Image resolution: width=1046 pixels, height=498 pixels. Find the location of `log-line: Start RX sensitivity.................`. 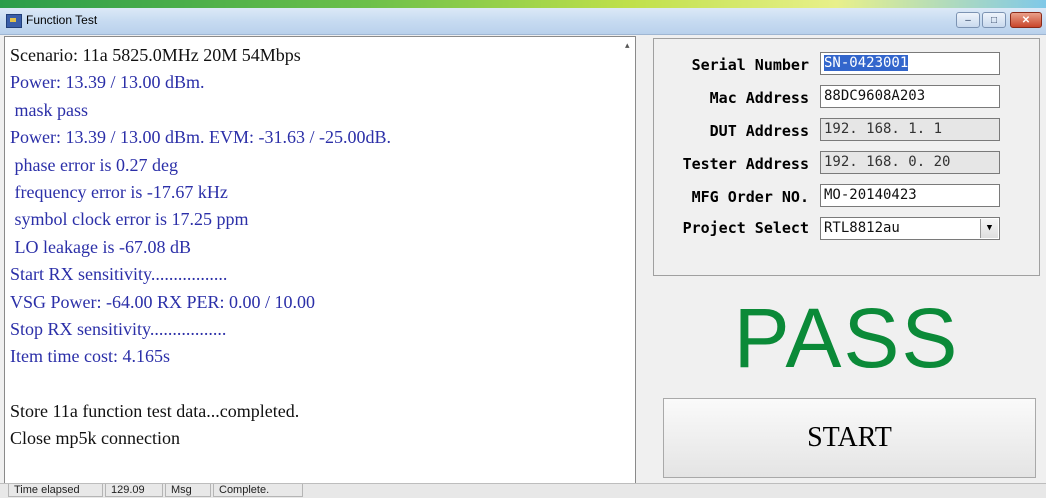

log-line: Start RX sensitivity................. is located at coordinates (119, 274).